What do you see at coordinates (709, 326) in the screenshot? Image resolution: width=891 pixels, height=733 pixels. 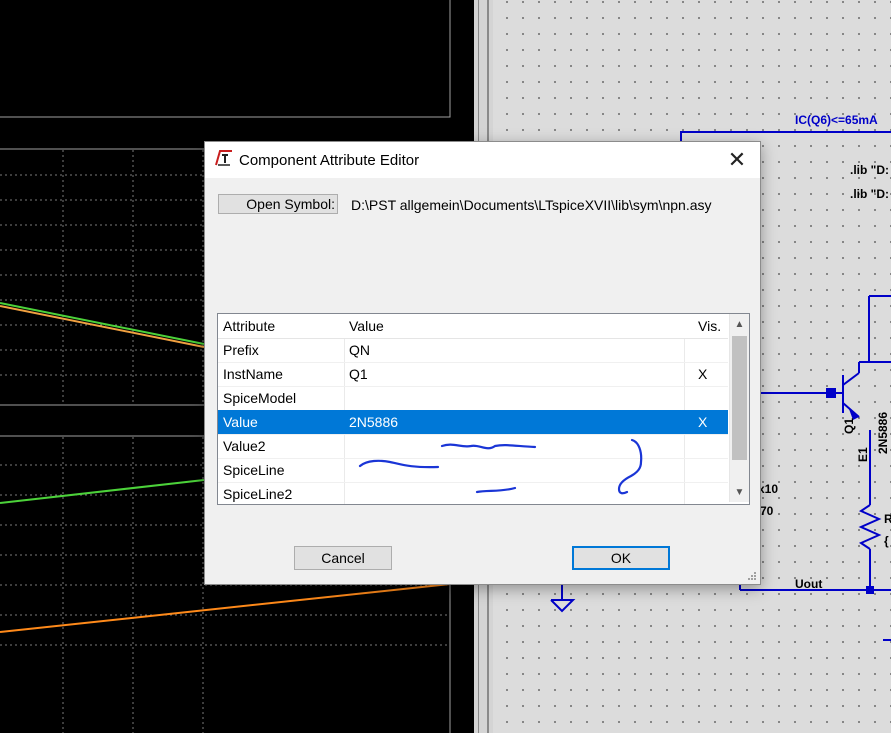 I see `column-header-vis: Vis.` at bounding box center [709, 326].